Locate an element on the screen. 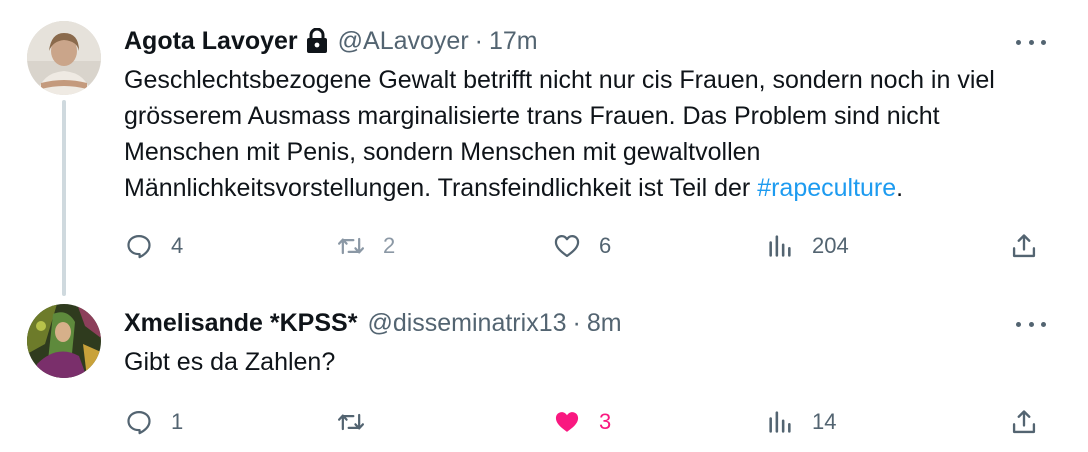 This screenshot has height=452, width=1088. user-handle: @disseminatrix13 is located at coordinates (466, 323).